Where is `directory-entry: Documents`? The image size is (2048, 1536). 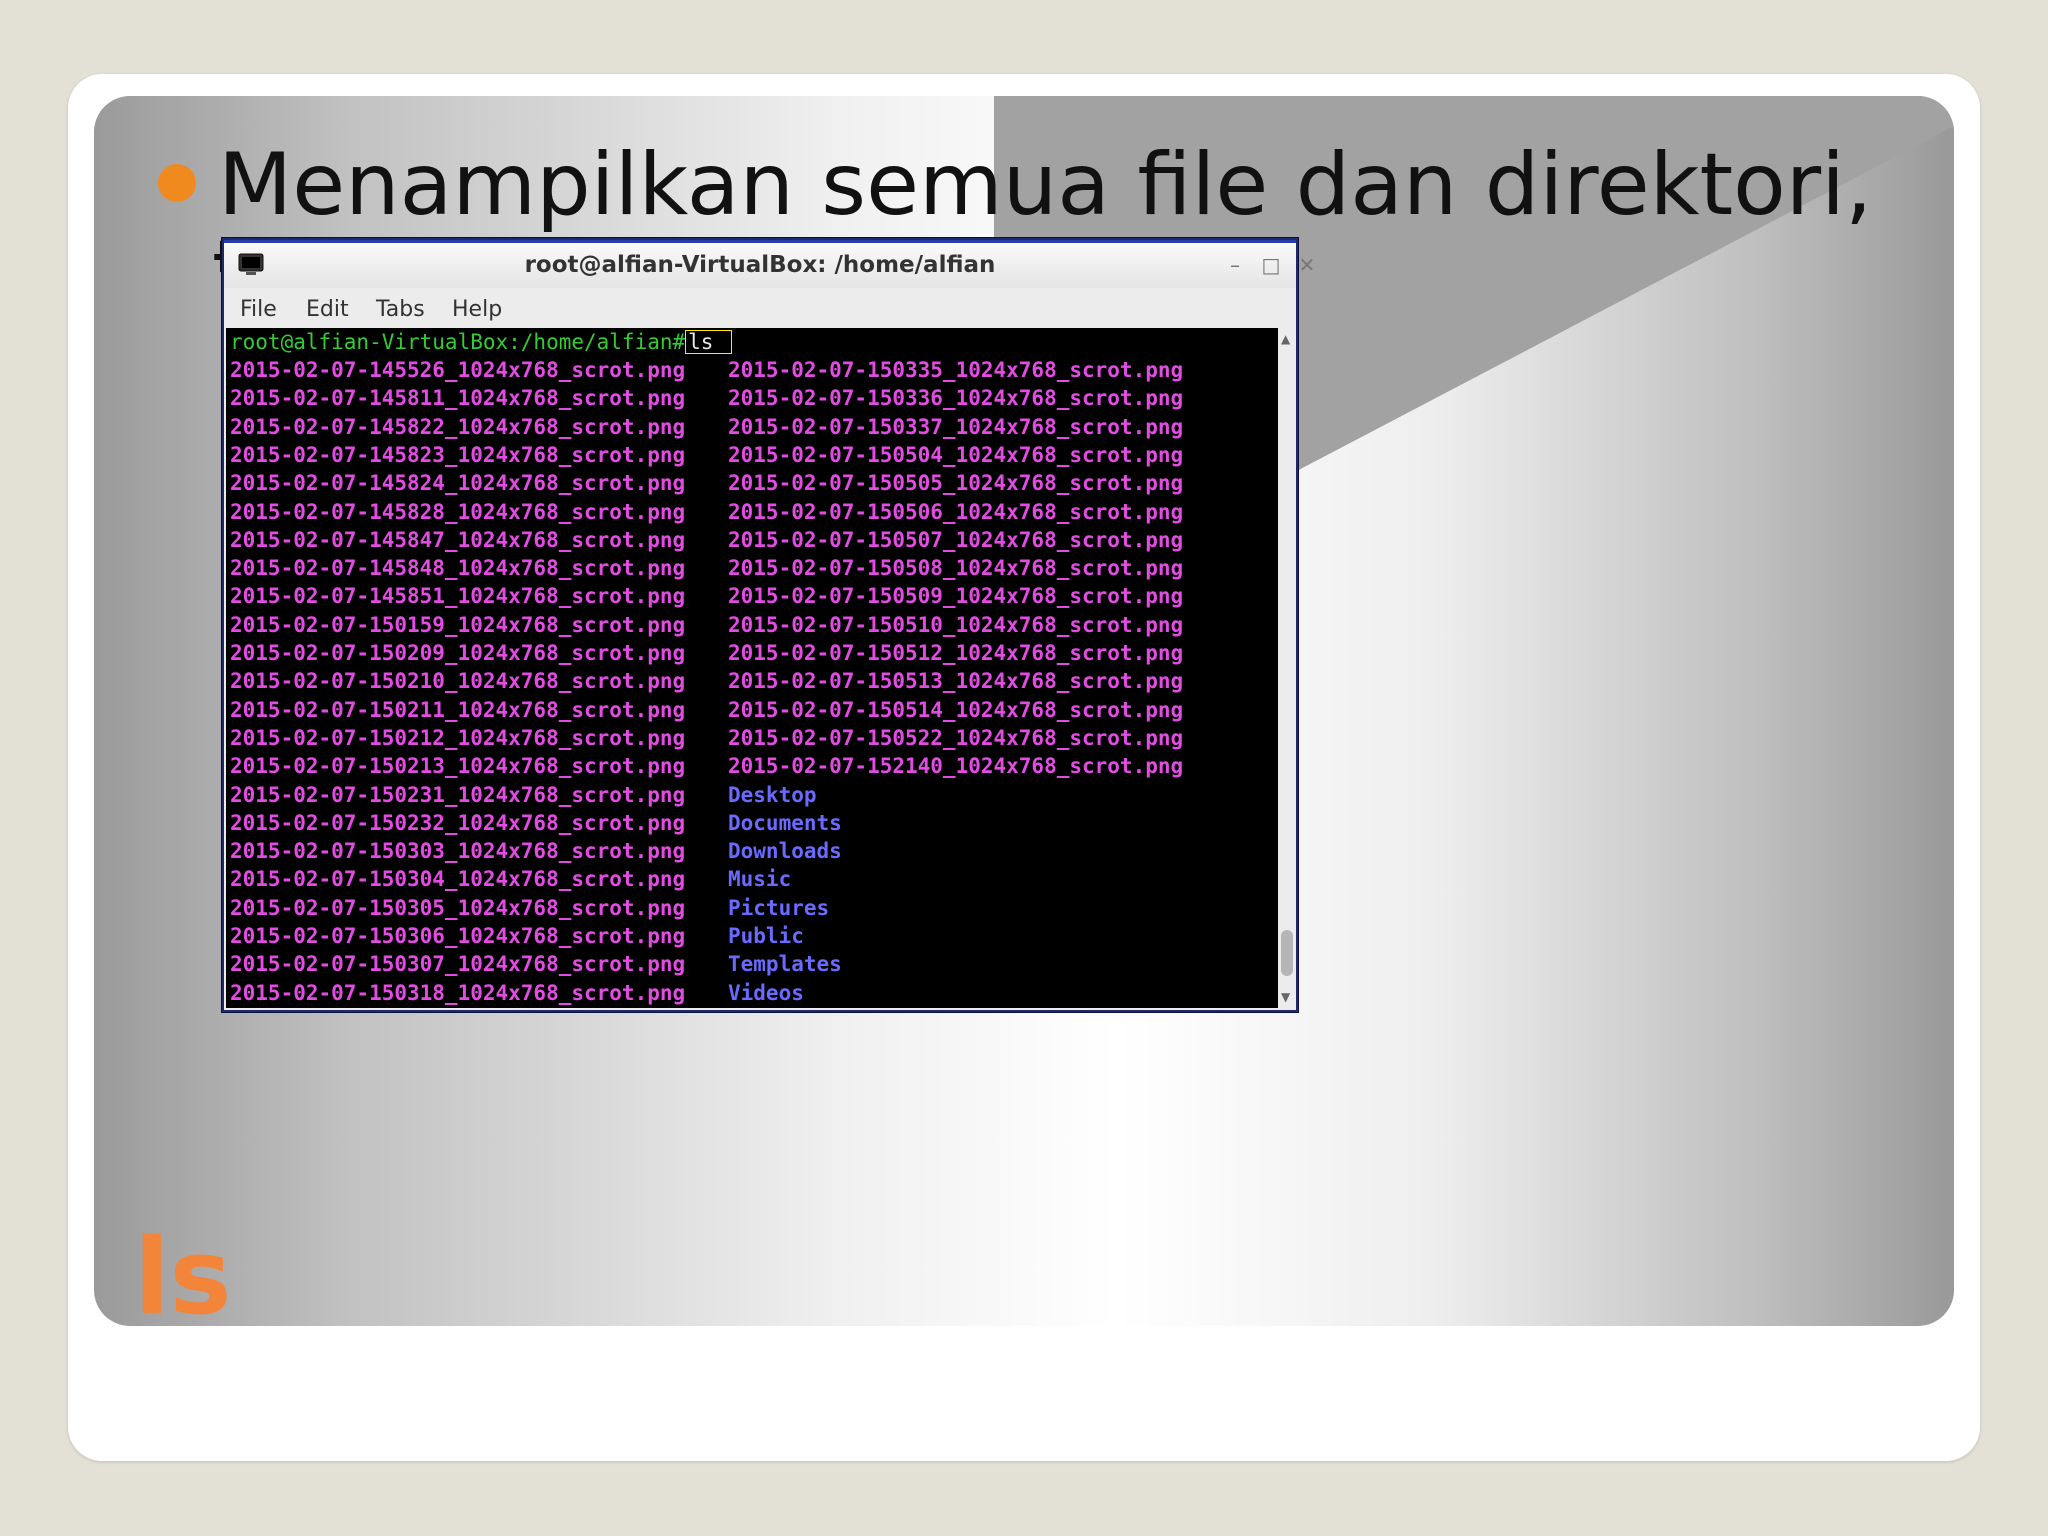 directory-entry: Documents is located at coordinates (785, 822).